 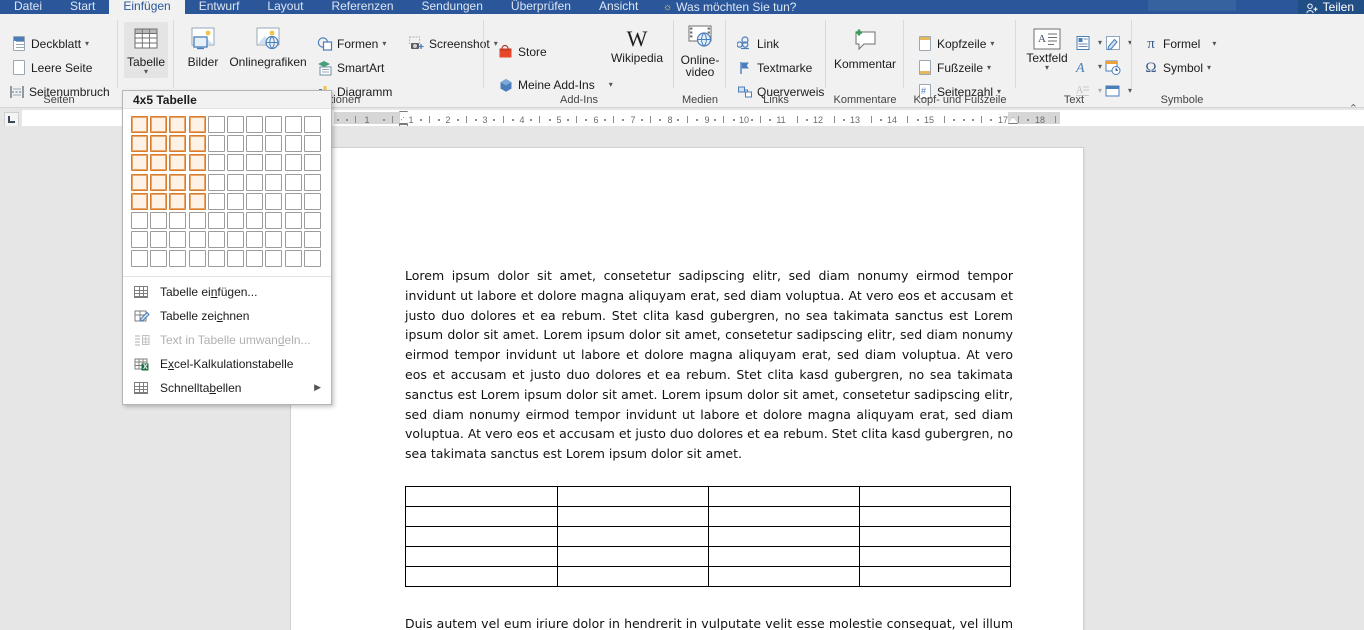 I want to click on tab-referenzen: Referenzen, so click(x=362, y=7).